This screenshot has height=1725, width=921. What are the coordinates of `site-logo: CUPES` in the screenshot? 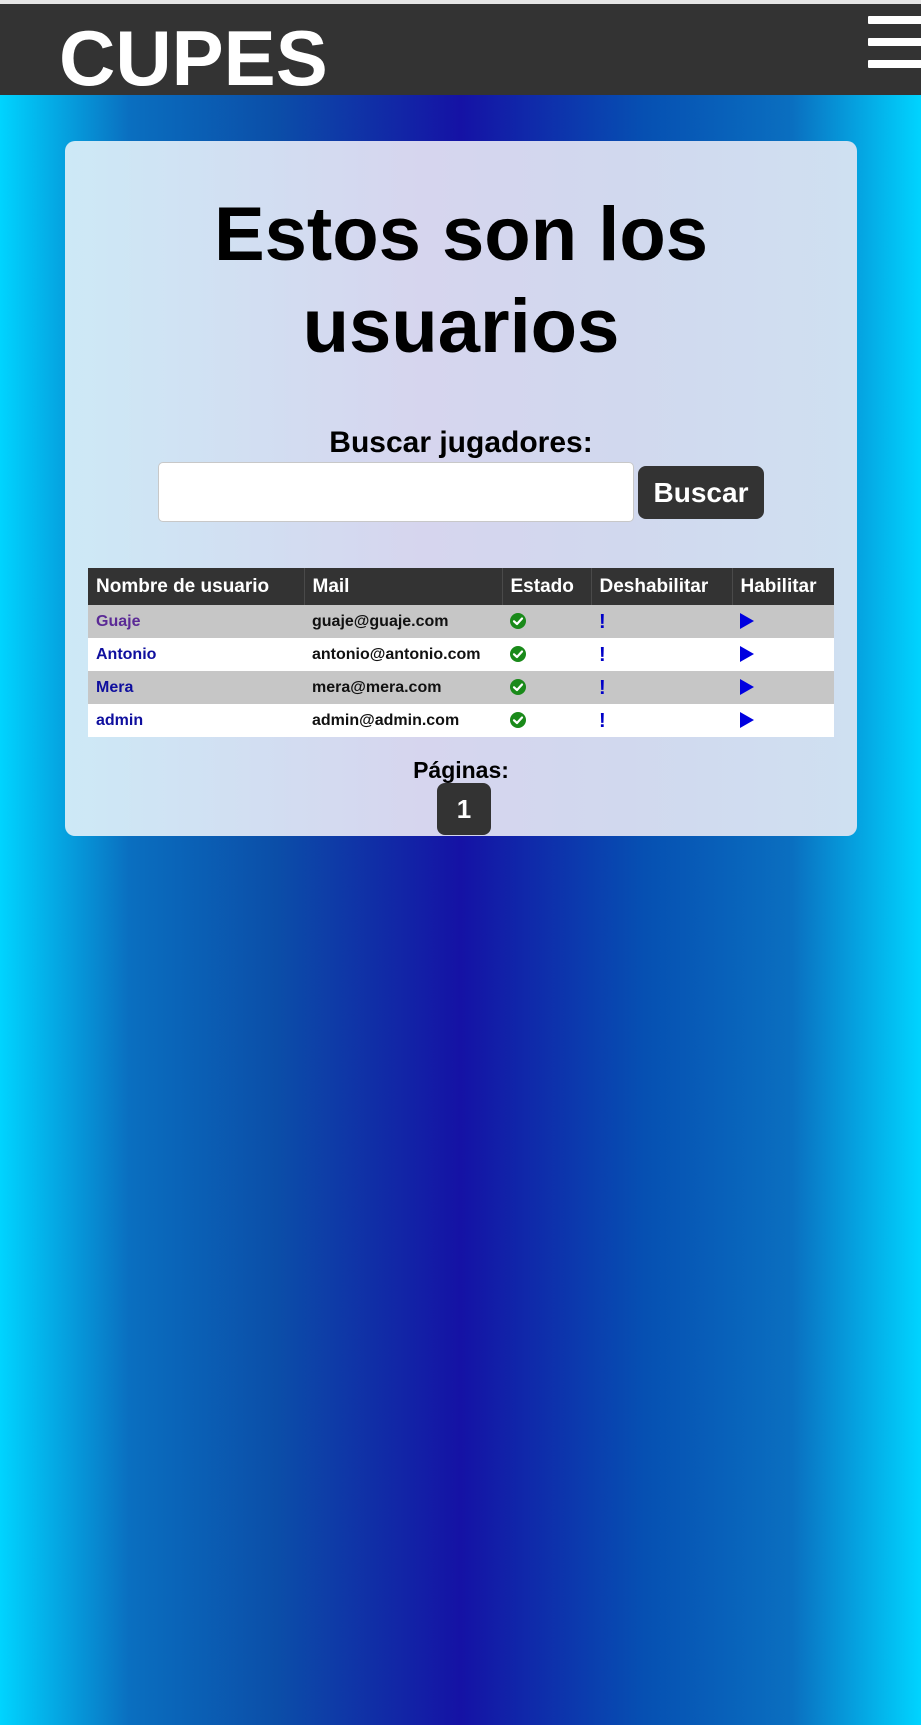 It's located at (193, 58).